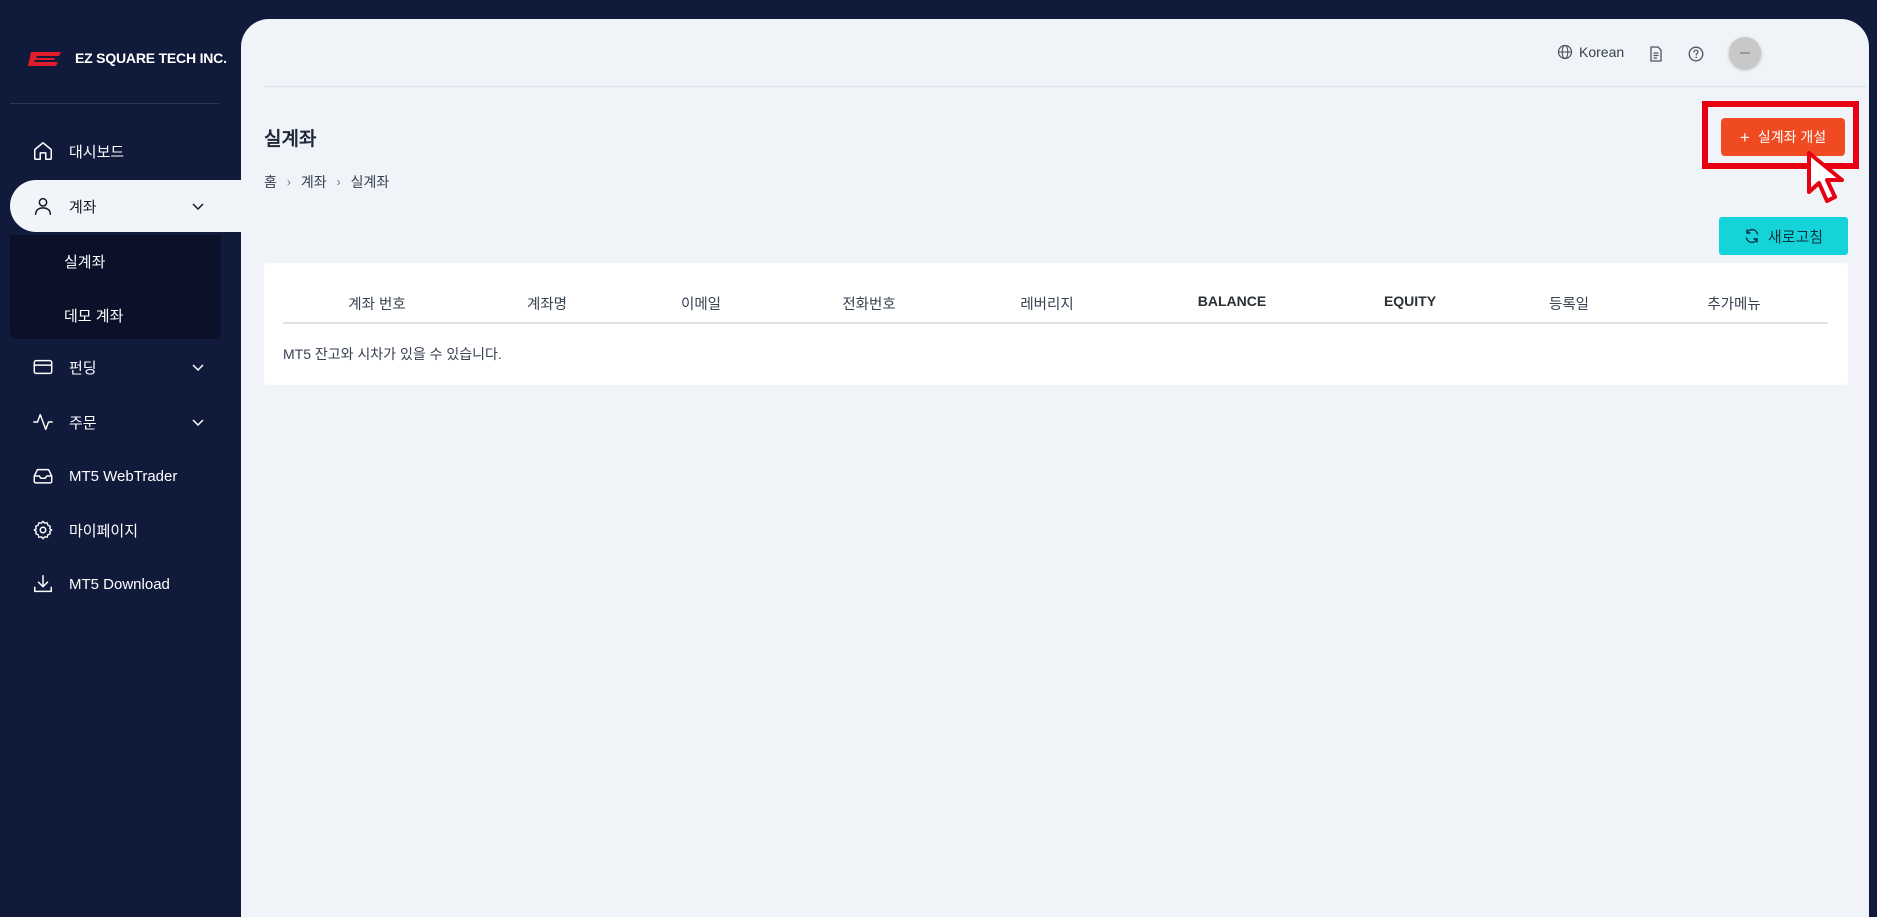 This screenshot has width=1877, height=917. I want to click on column-header-email: 이메일, so click(701, 303).